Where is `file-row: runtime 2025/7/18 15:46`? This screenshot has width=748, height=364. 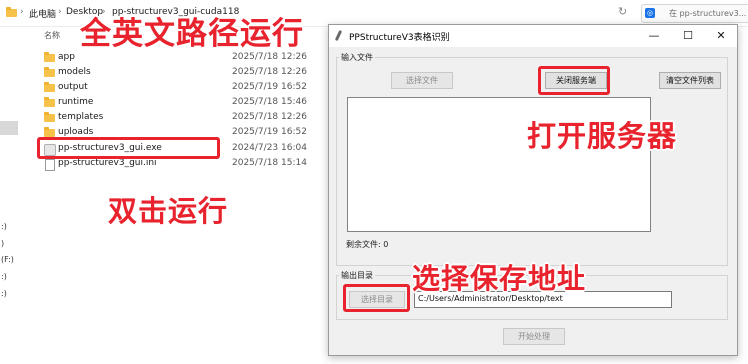
file-row: runtime 2025/7/18 15:46 is located at coordinates (179, 103).